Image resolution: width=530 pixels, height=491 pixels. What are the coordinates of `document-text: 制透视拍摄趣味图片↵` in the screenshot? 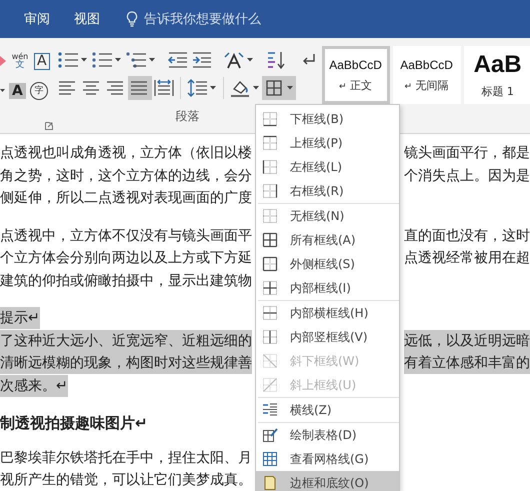 It's located at (74, 423).